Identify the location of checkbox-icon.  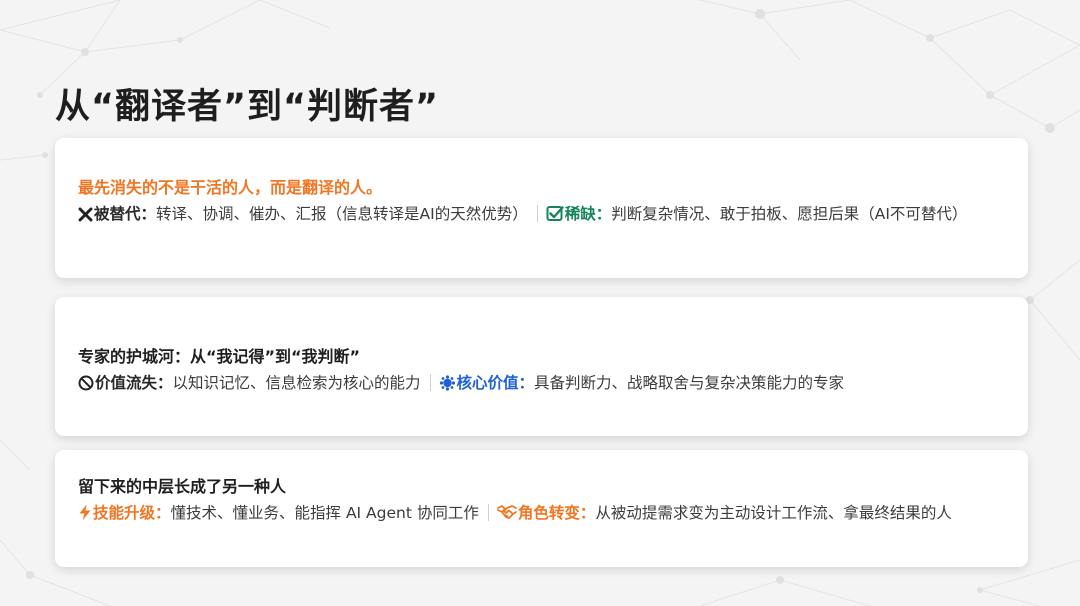
(555, 217).